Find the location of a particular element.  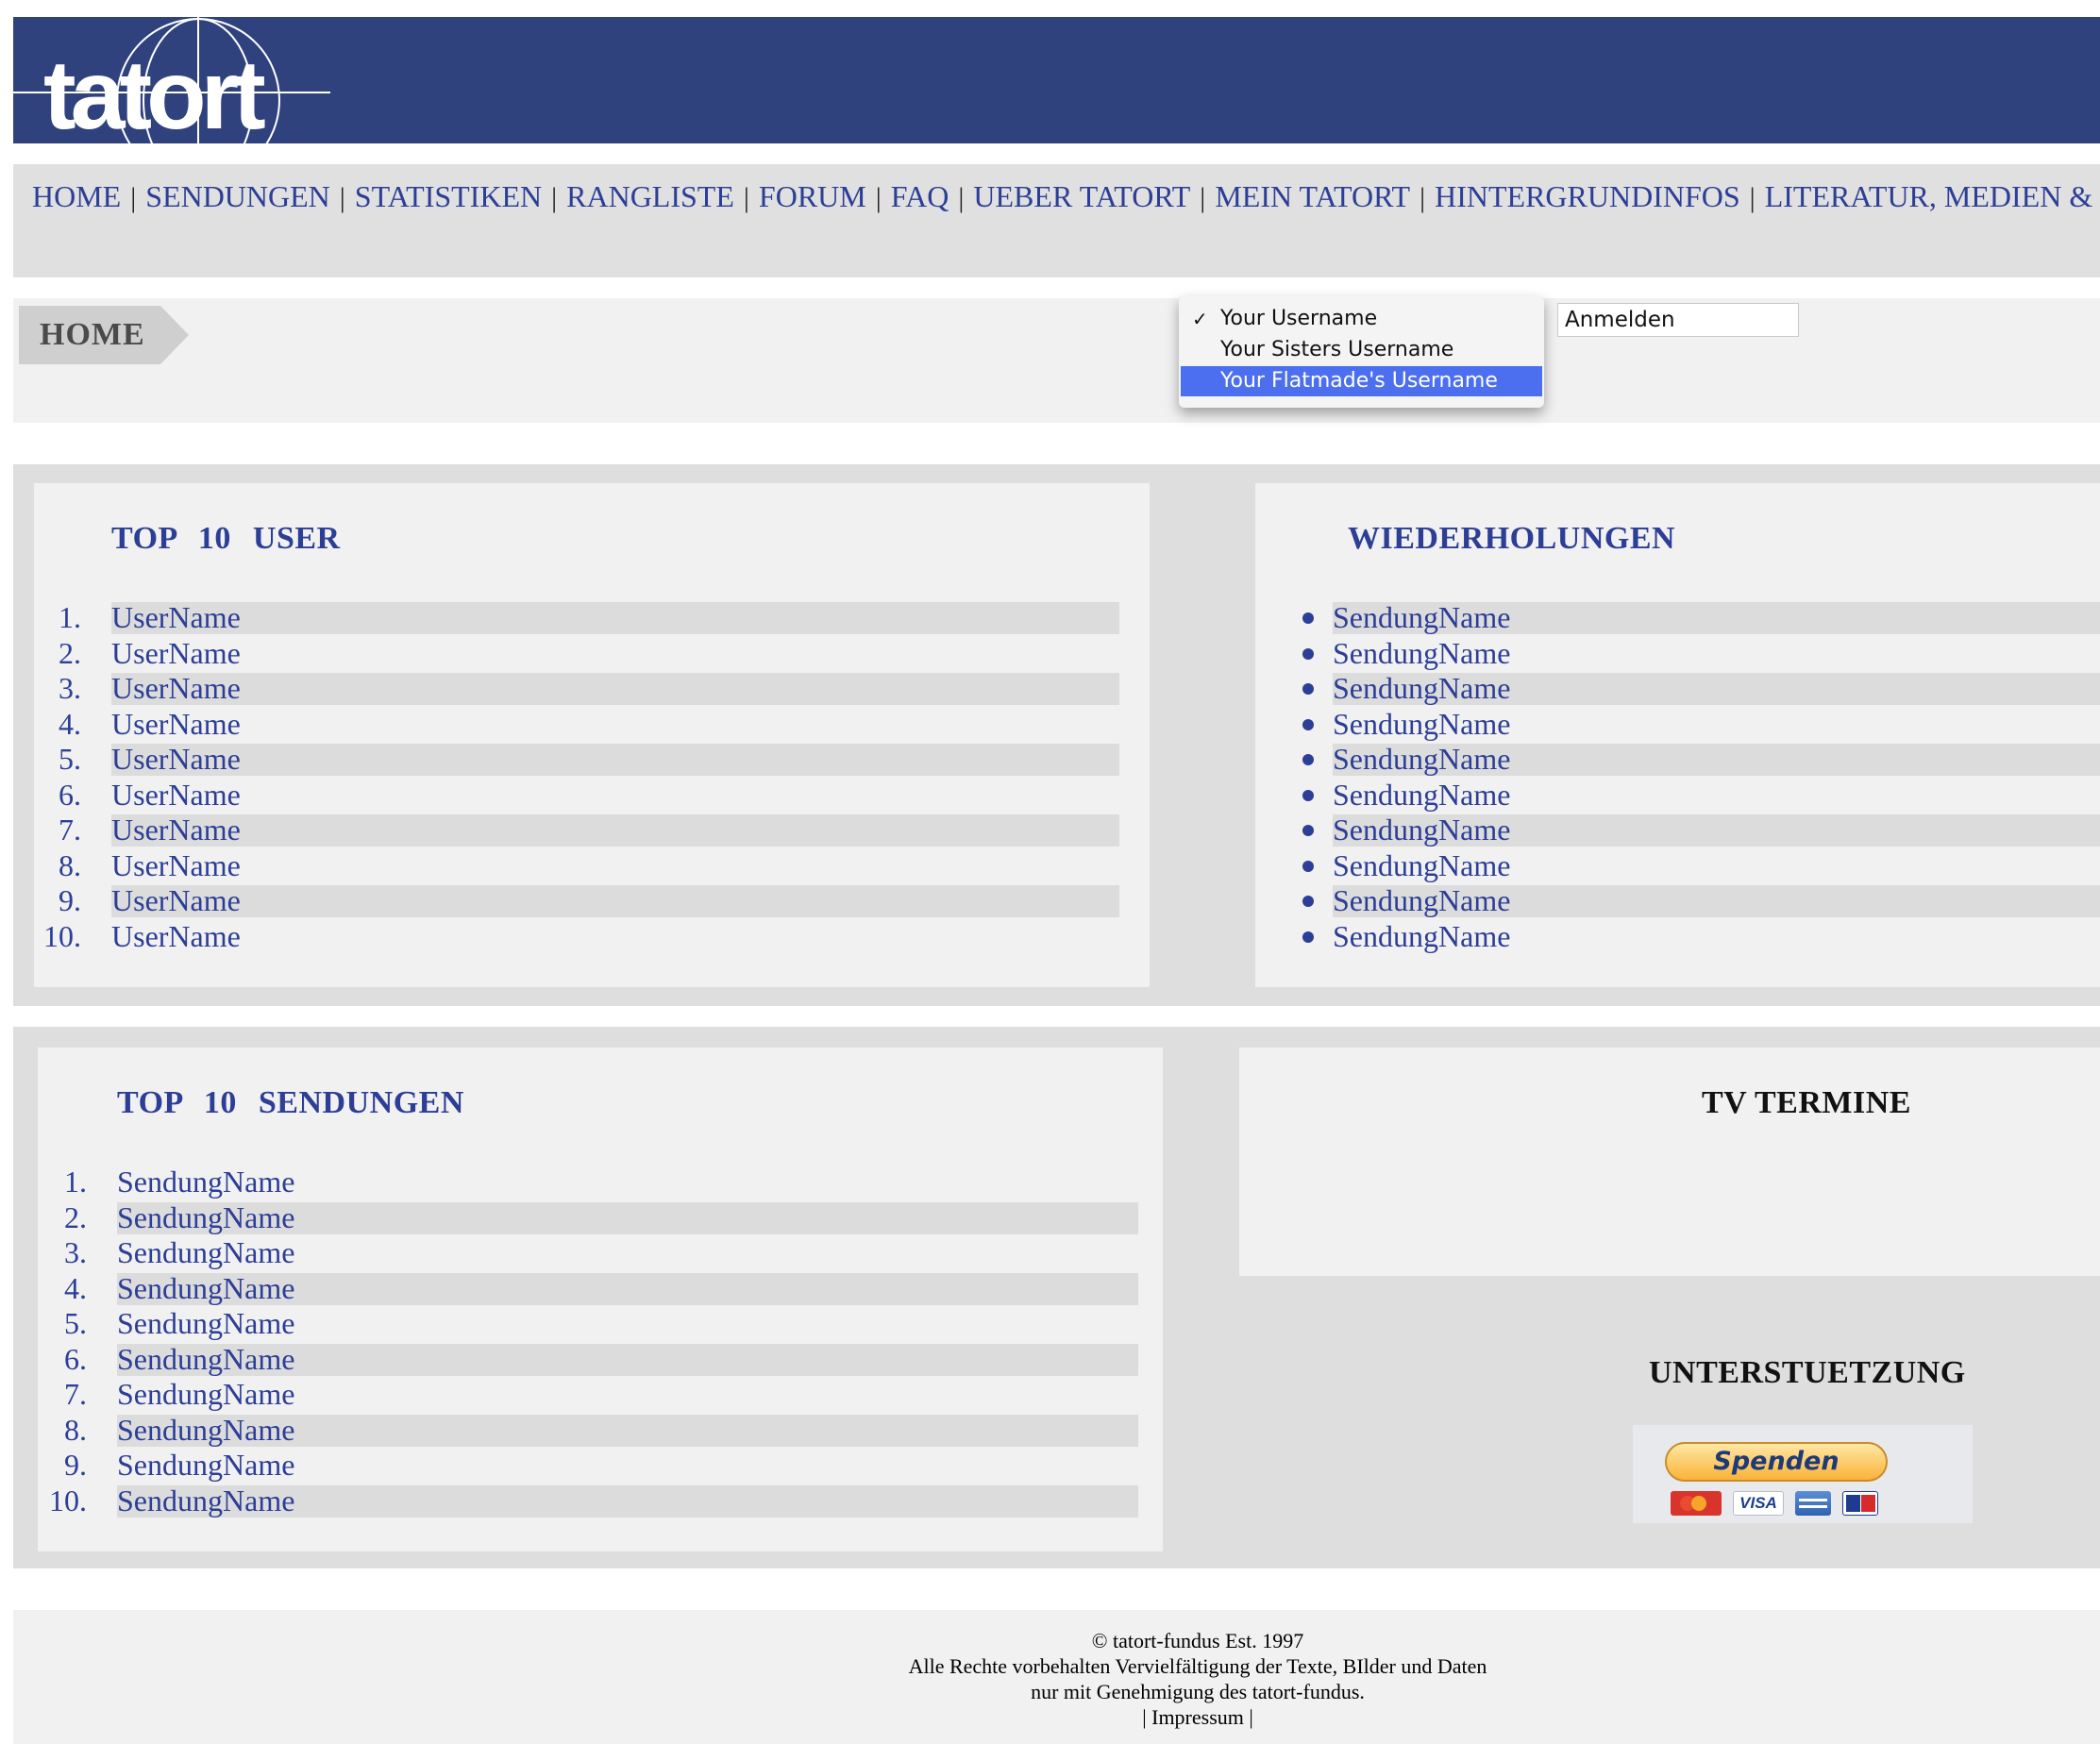

username-option-own: ✓ Your Username is located at coordinates (1361, 319).